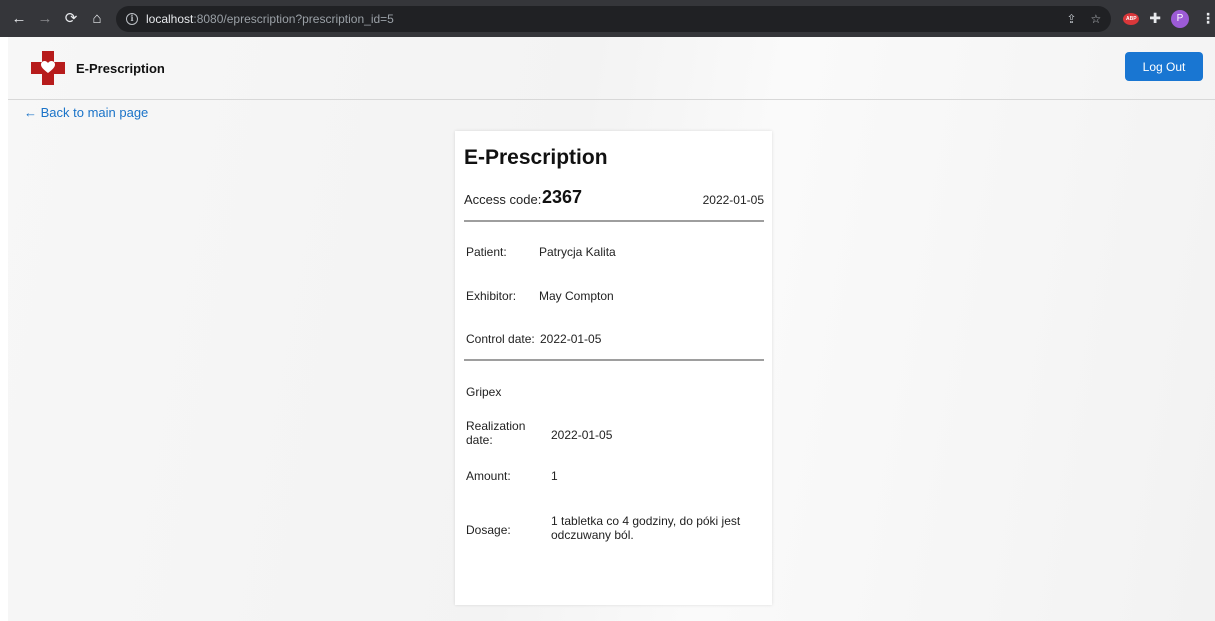  Describe the element at coordinates (19, 19) in the screenshot. I see `back-arrow-icon: ←` at that location.